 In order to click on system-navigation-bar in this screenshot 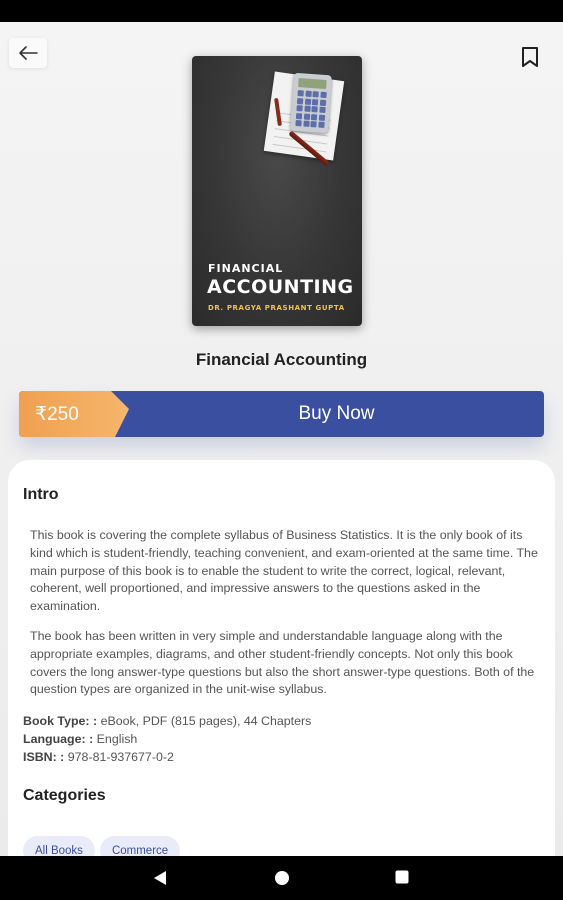, I will do `click(281, 878)`.